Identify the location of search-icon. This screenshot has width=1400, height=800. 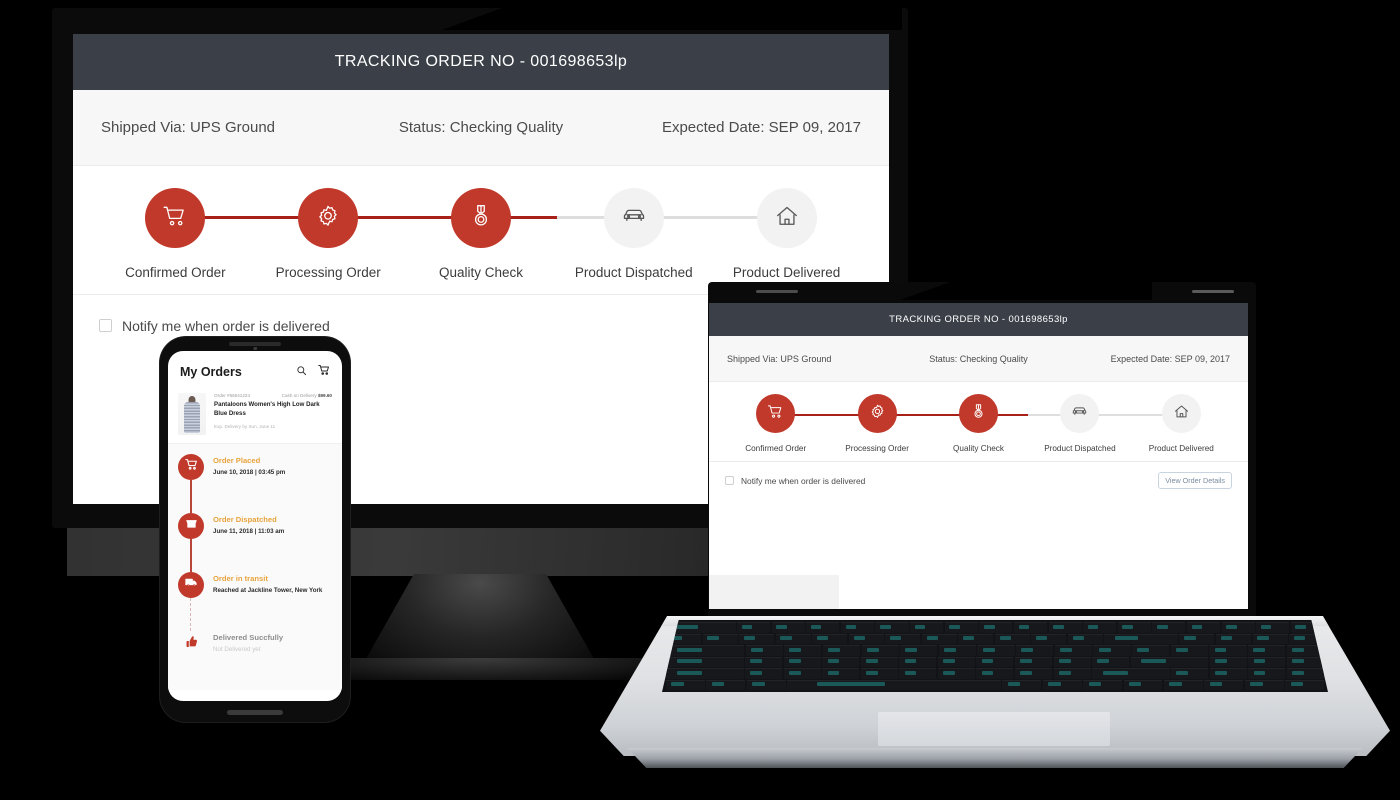
(301, 372).